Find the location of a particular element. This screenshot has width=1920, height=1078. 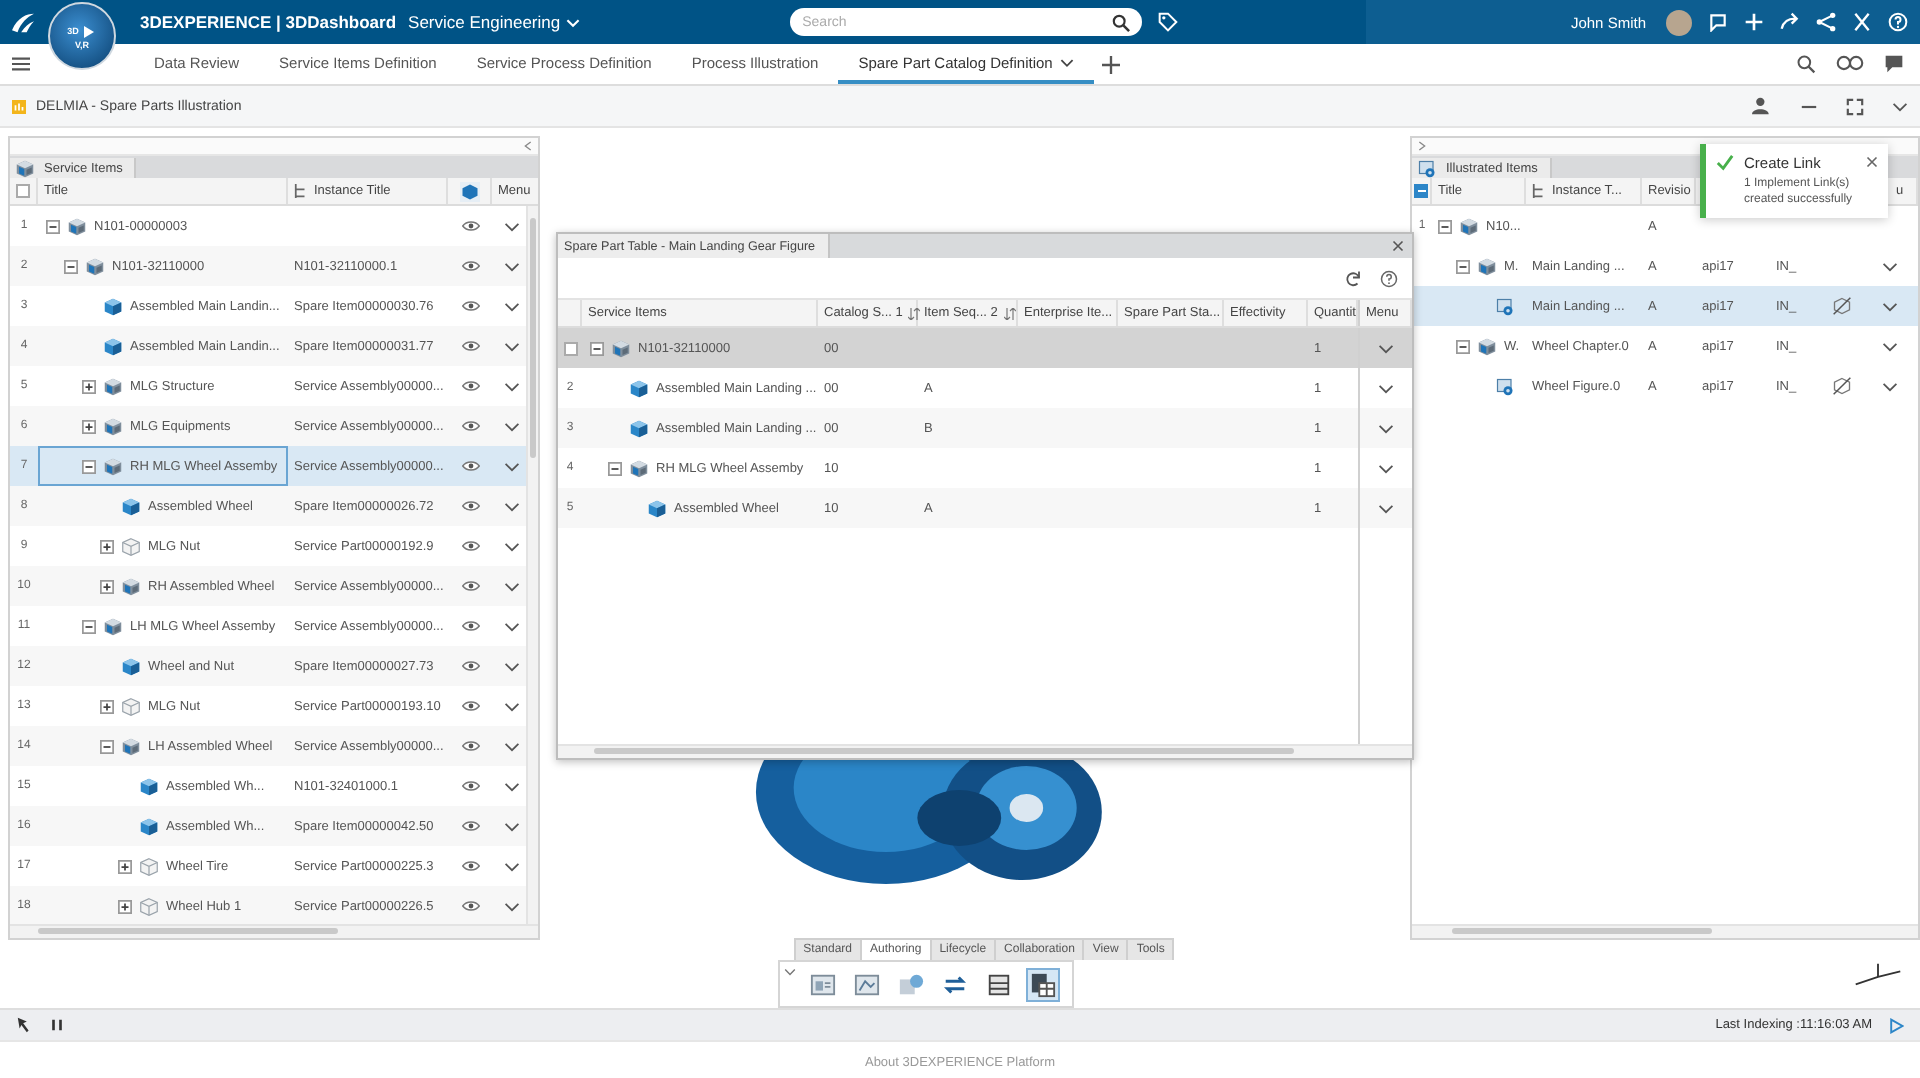

comment-icon is located at coordinates (1894, 64).